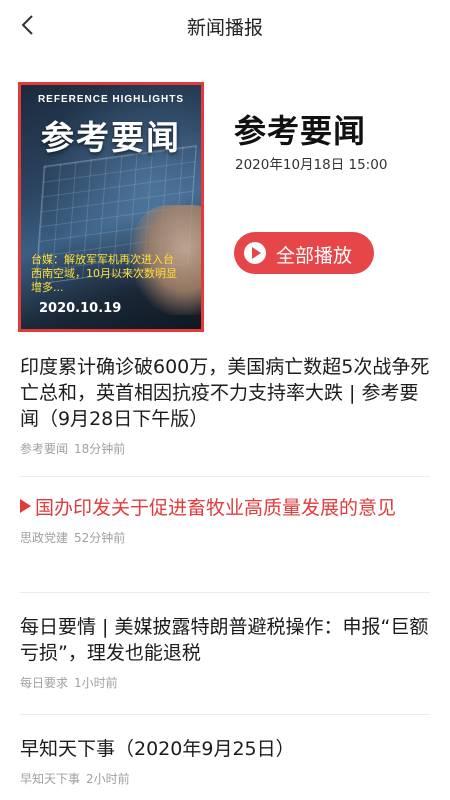 Image resolution: width=450 pixels, height=800 pixels. I want to click on play-all-button: 全部播放, so click(304, 253).